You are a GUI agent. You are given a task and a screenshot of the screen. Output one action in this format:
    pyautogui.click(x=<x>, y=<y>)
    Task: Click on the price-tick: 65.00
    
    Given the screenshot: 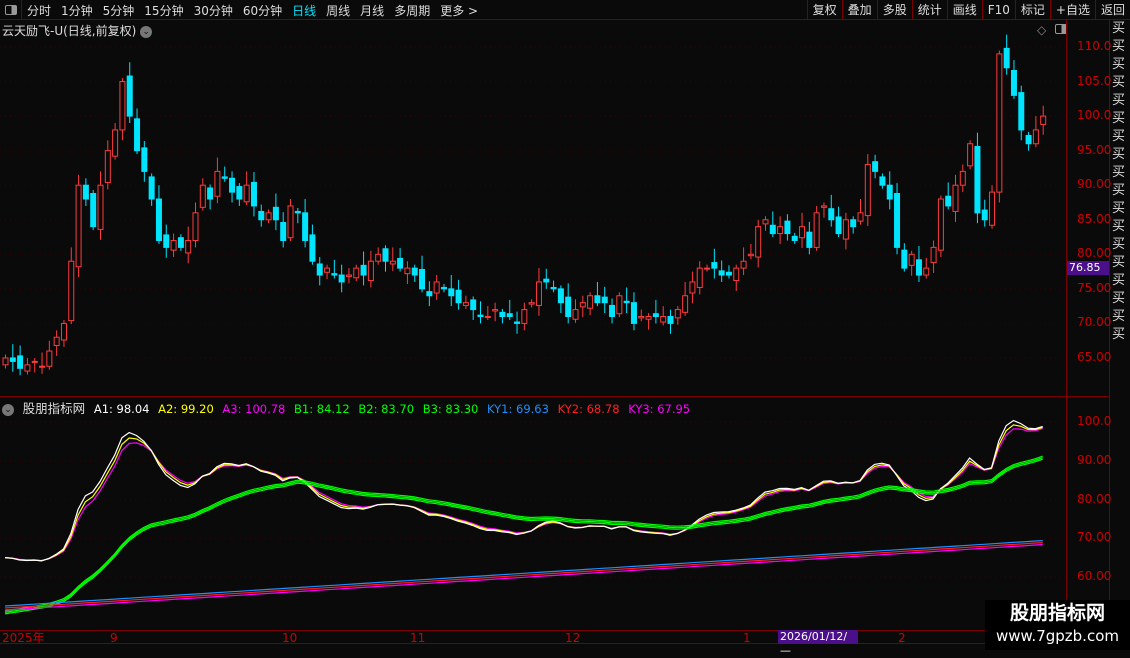 What is the action you would take?
    pyautogui.click(x=1094, y=356)
    